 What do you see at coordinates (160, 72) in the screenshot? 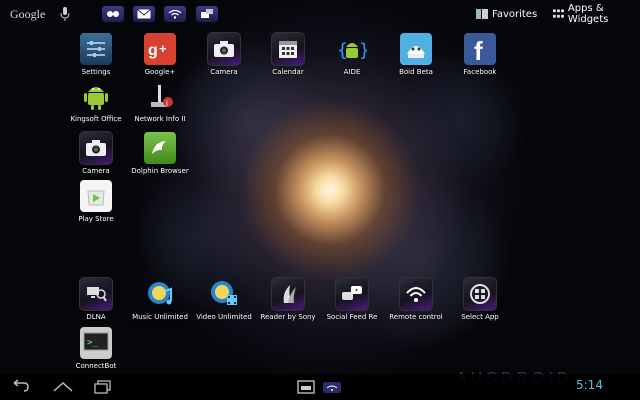
I see `app-label: Google+` at bounding box center [160, 72].